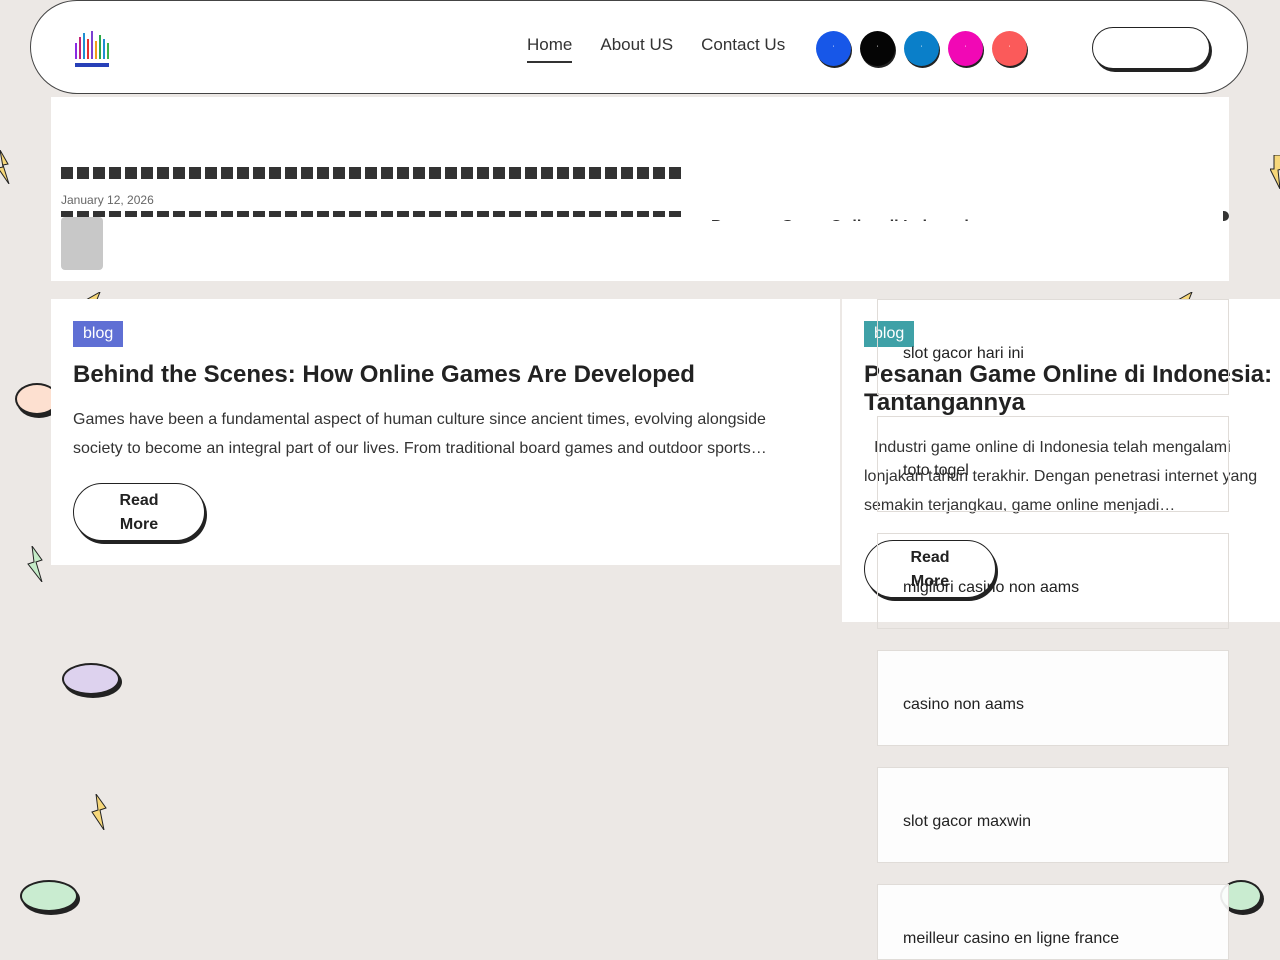 The image size is (1280, 960). I want to click on sidebar-link: slot gacor maxwin, so click(967, 822).